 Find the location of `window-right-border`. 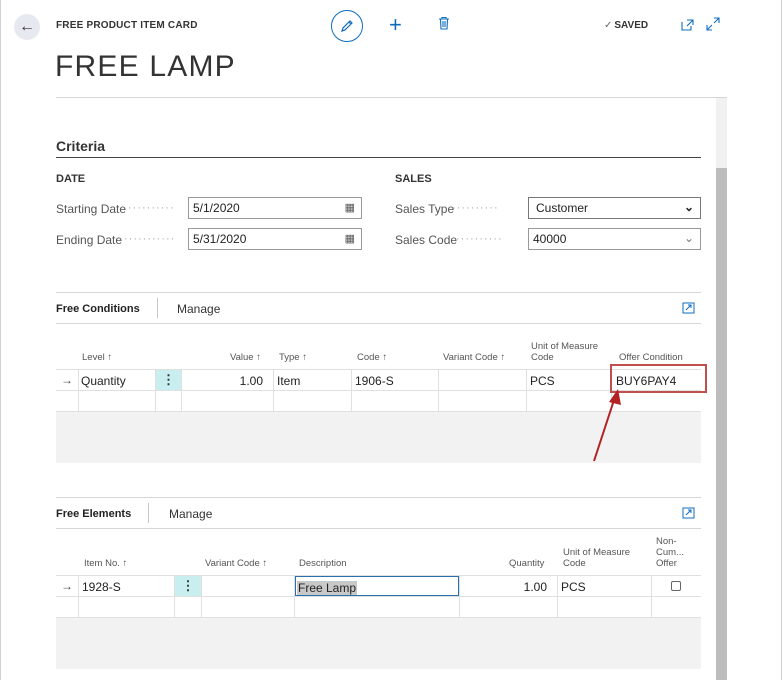

window-right-border is located at coordinates (781, 340).